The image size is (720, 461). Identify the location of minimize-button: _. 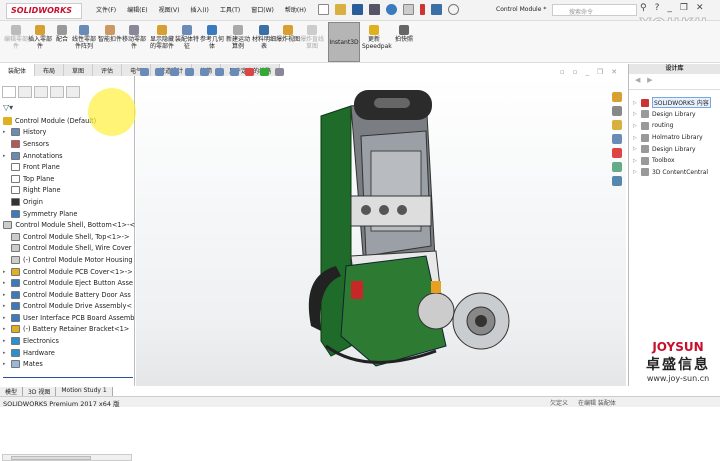
(669, 8).